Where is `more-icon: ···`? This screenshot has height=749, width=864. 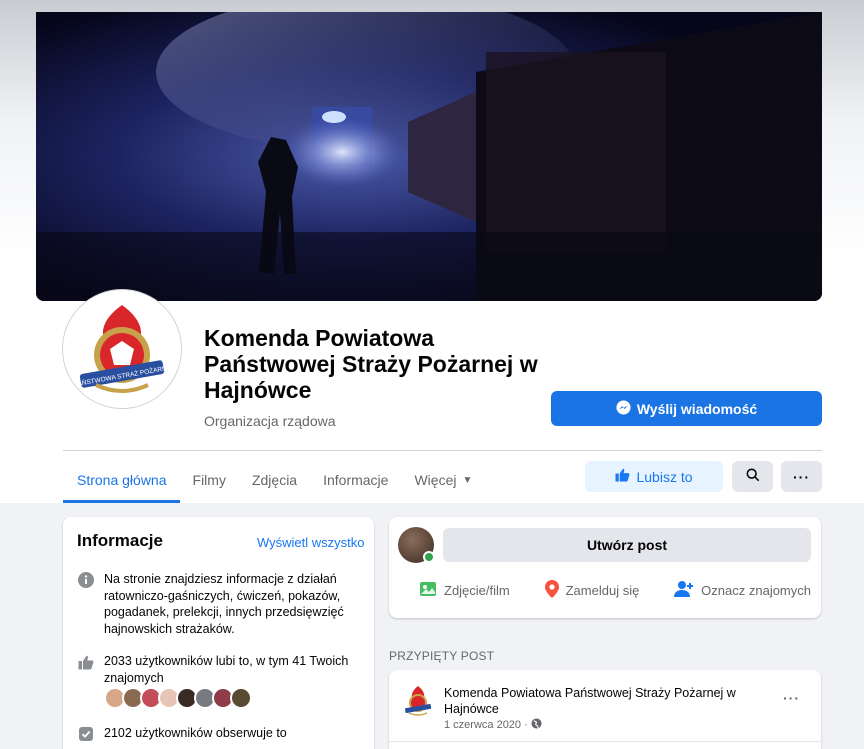 more-icon: ··· is located at coordinates (801, 476).